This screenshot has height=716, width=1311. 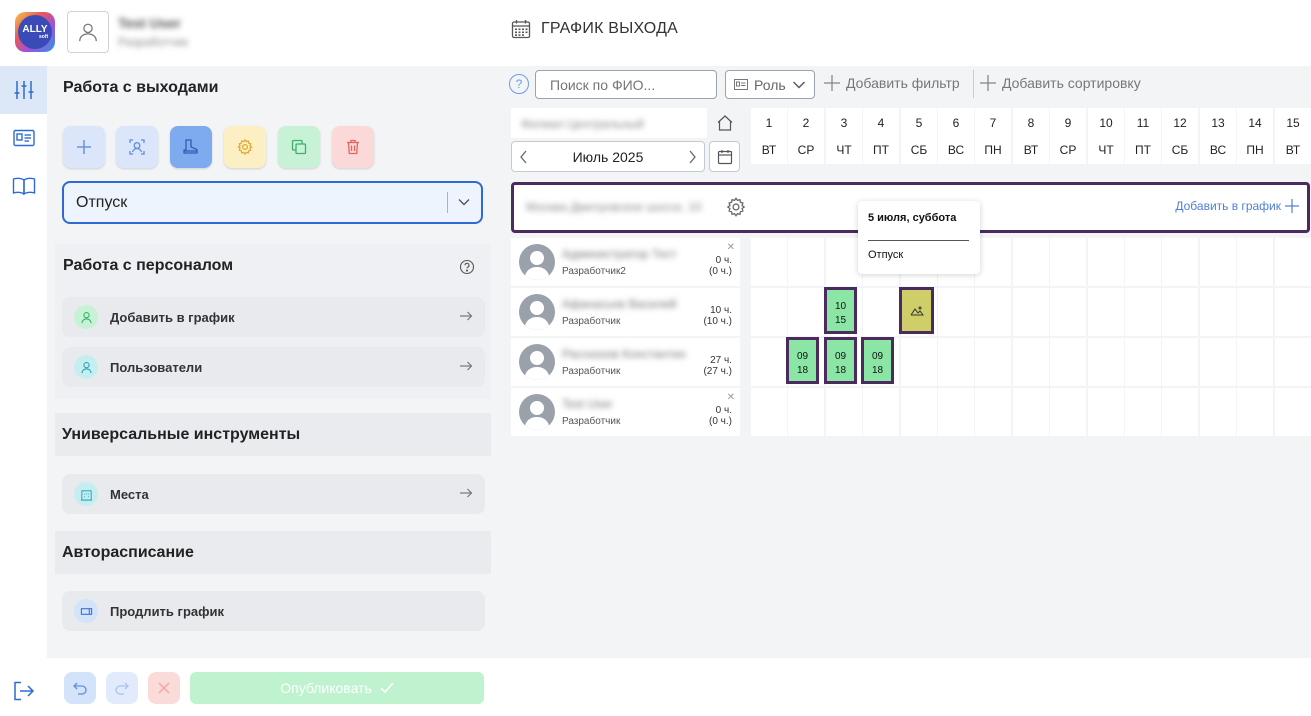 What do you see at coordinates (337, 688) in the screenshot?
I see `publish-button: Опубликовать` at bounding box center [337, 688].